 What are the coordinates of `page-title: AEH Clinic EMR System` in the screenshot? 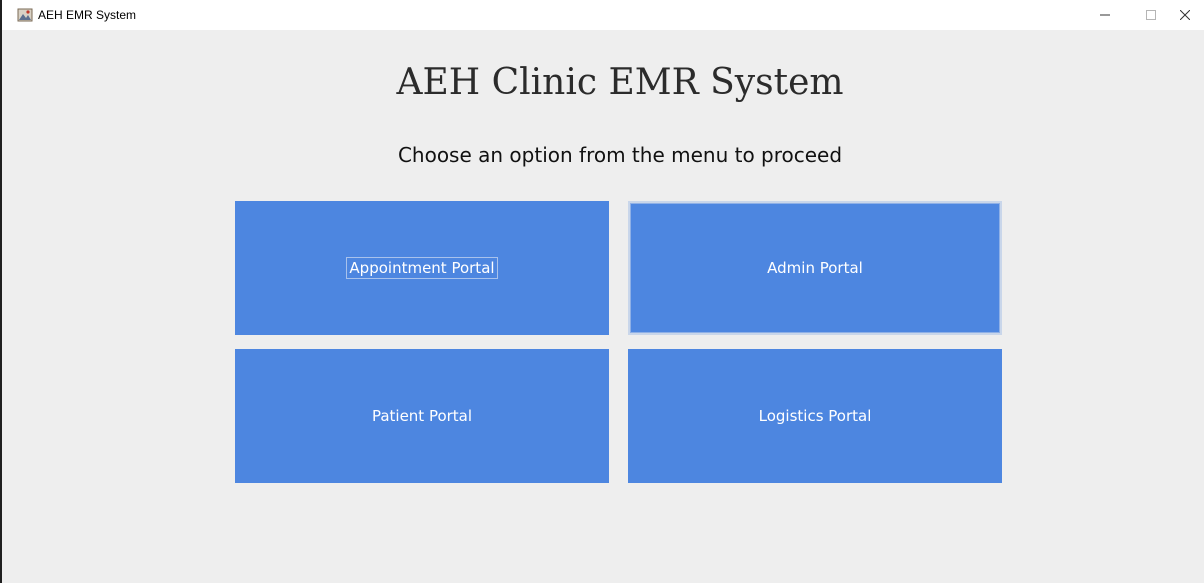 It's located at (620, 82).